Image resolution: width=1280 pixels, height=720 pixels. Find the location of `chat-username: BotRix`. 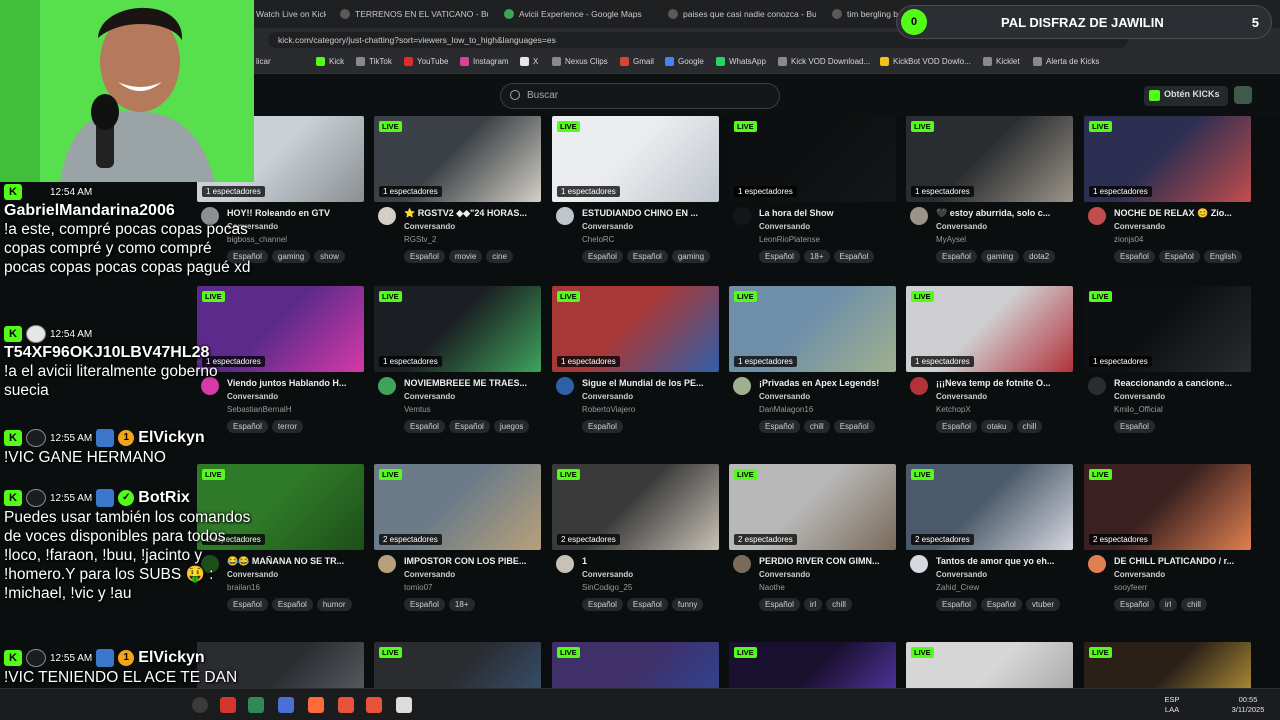

chat-username: BotRix is located at coordinates (164, 498).